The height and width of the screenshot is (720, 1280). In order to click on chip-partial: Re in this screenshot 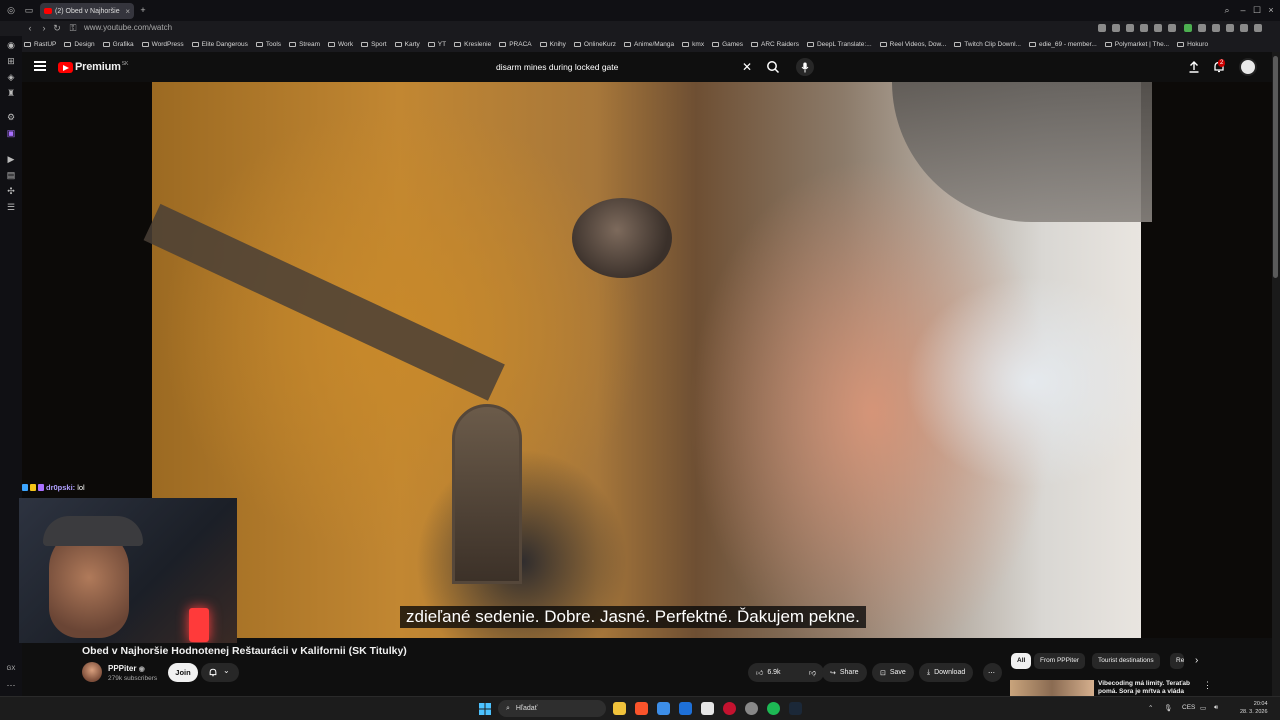, I will do `click(1177, 661)`.